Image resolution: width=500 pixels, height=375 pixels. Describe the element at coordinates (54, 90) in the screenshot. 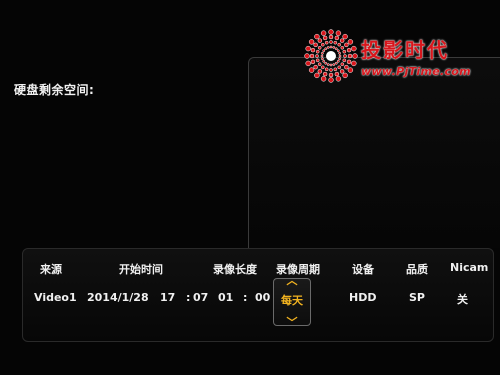

I see `disk-free-space-label: 硬盘剩余空间:` at that location.